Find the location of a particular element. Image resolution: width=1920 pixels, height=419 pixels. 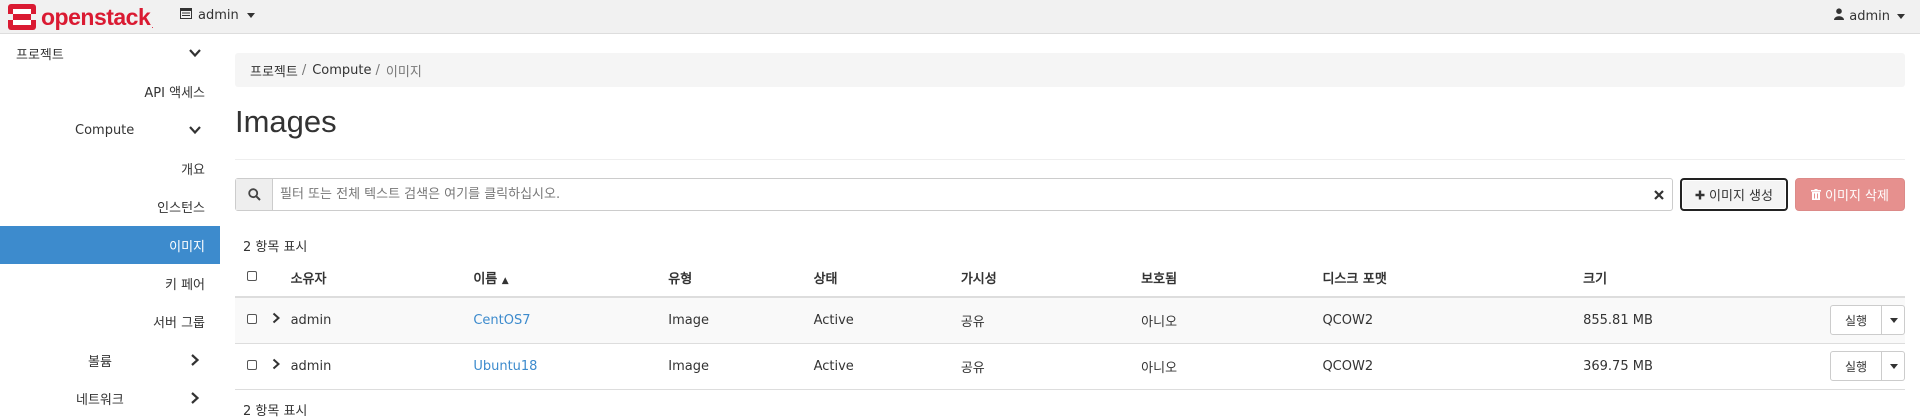

cell-protected: 아니오 is located at coordinates (1232, 320).